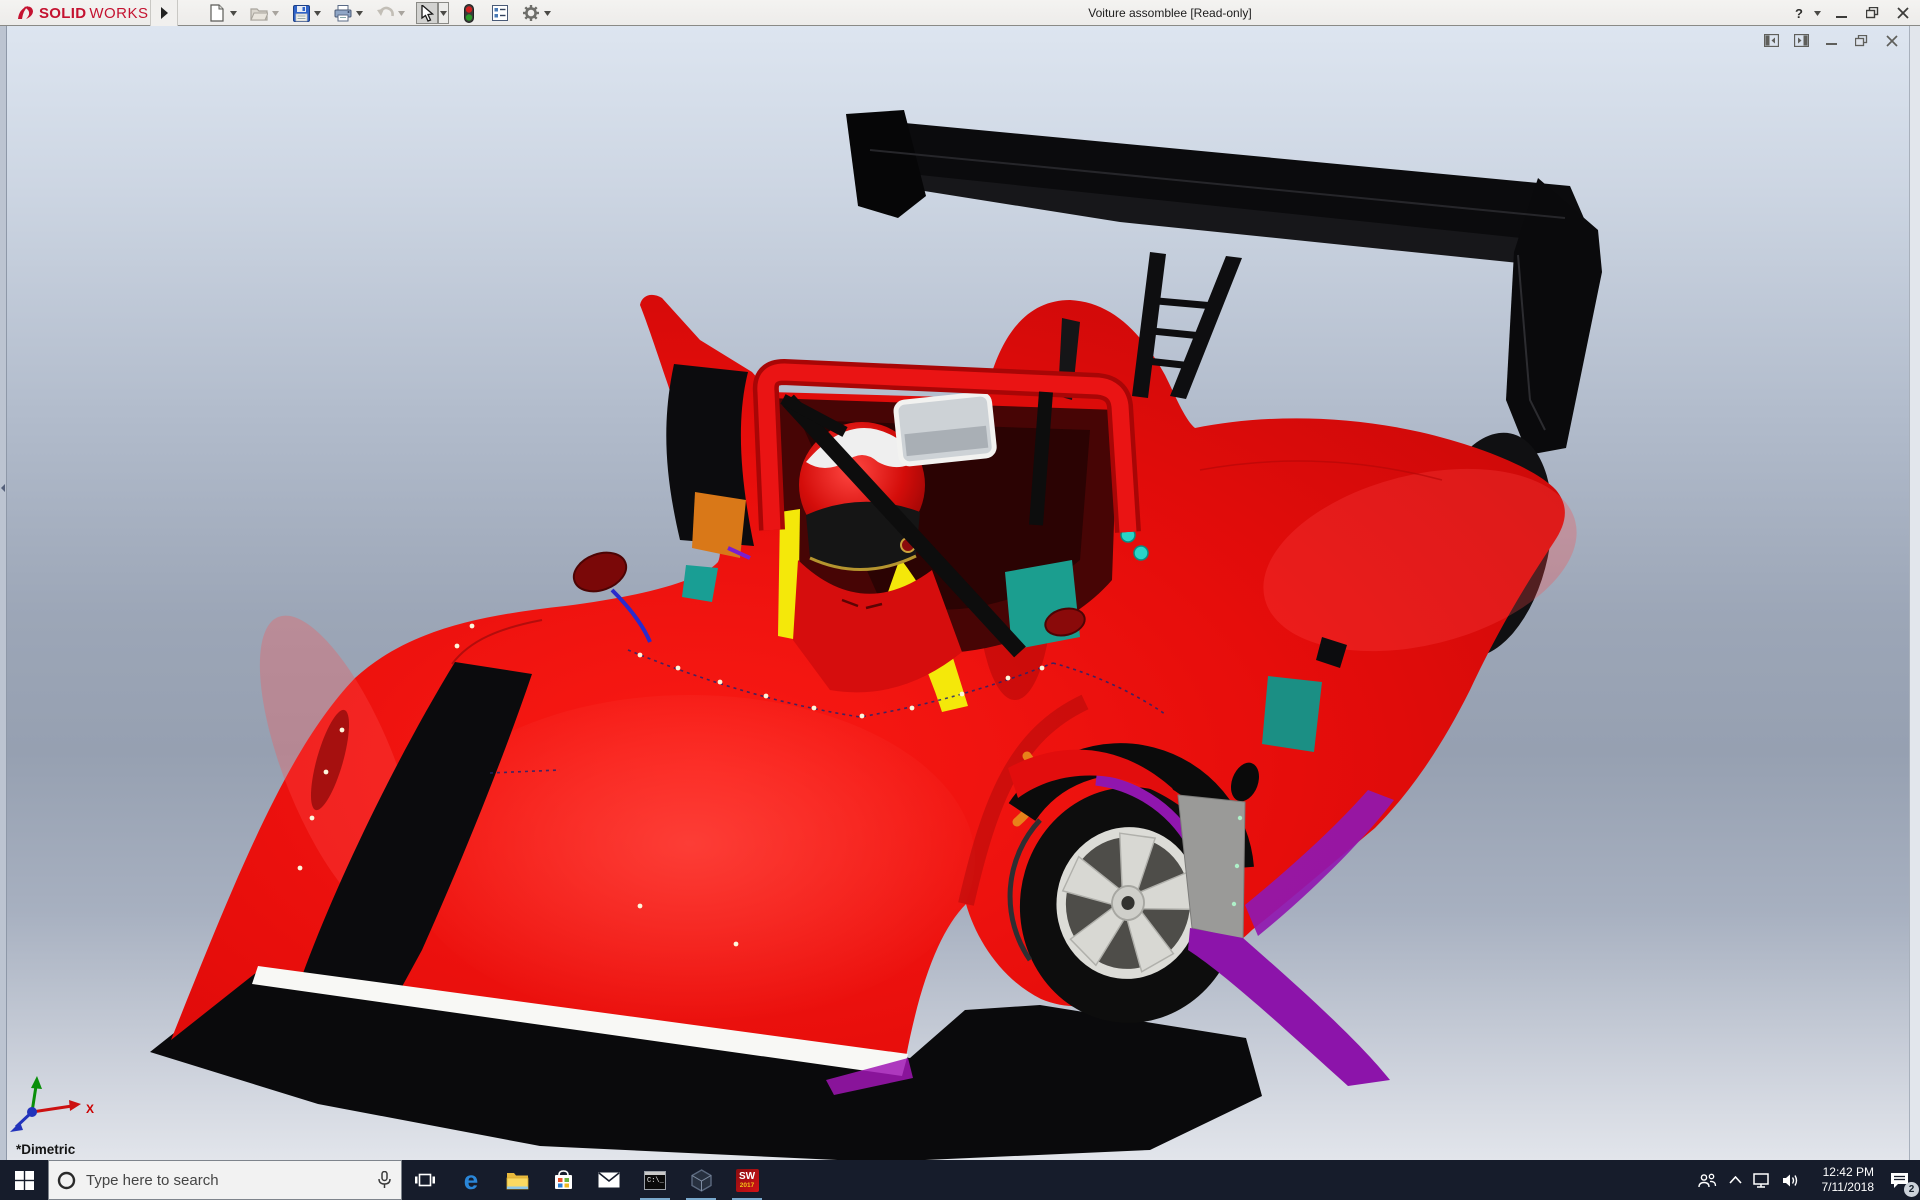  I want to click on close-button, so click(1903, 13).